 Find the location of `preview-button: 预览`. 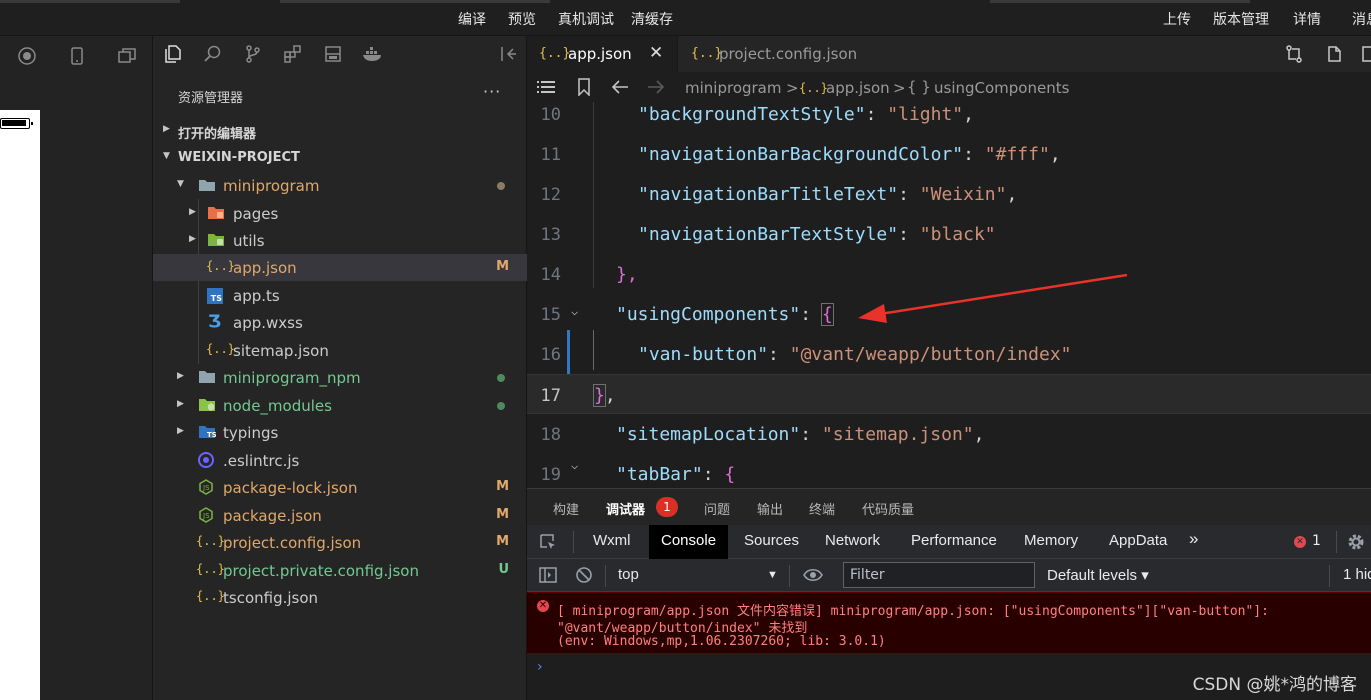

preview-button: 预览 is located at coordinates (522, 19).